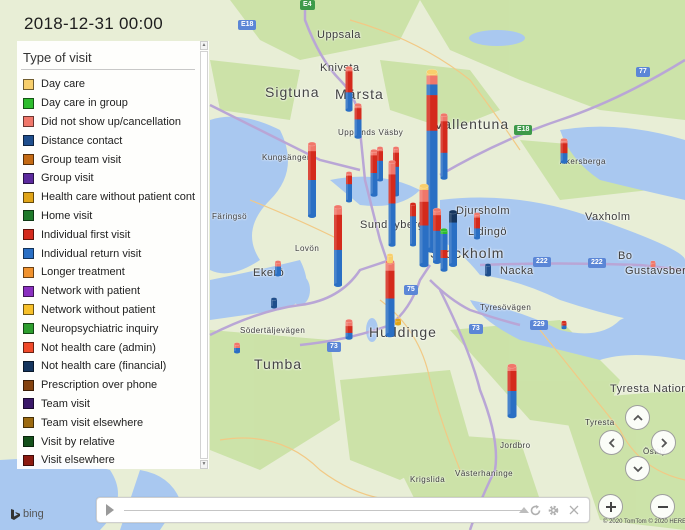  Describe the element at coordinates (109, 103) in the screenshot. I see `legend-item: Day care in group` at that location.